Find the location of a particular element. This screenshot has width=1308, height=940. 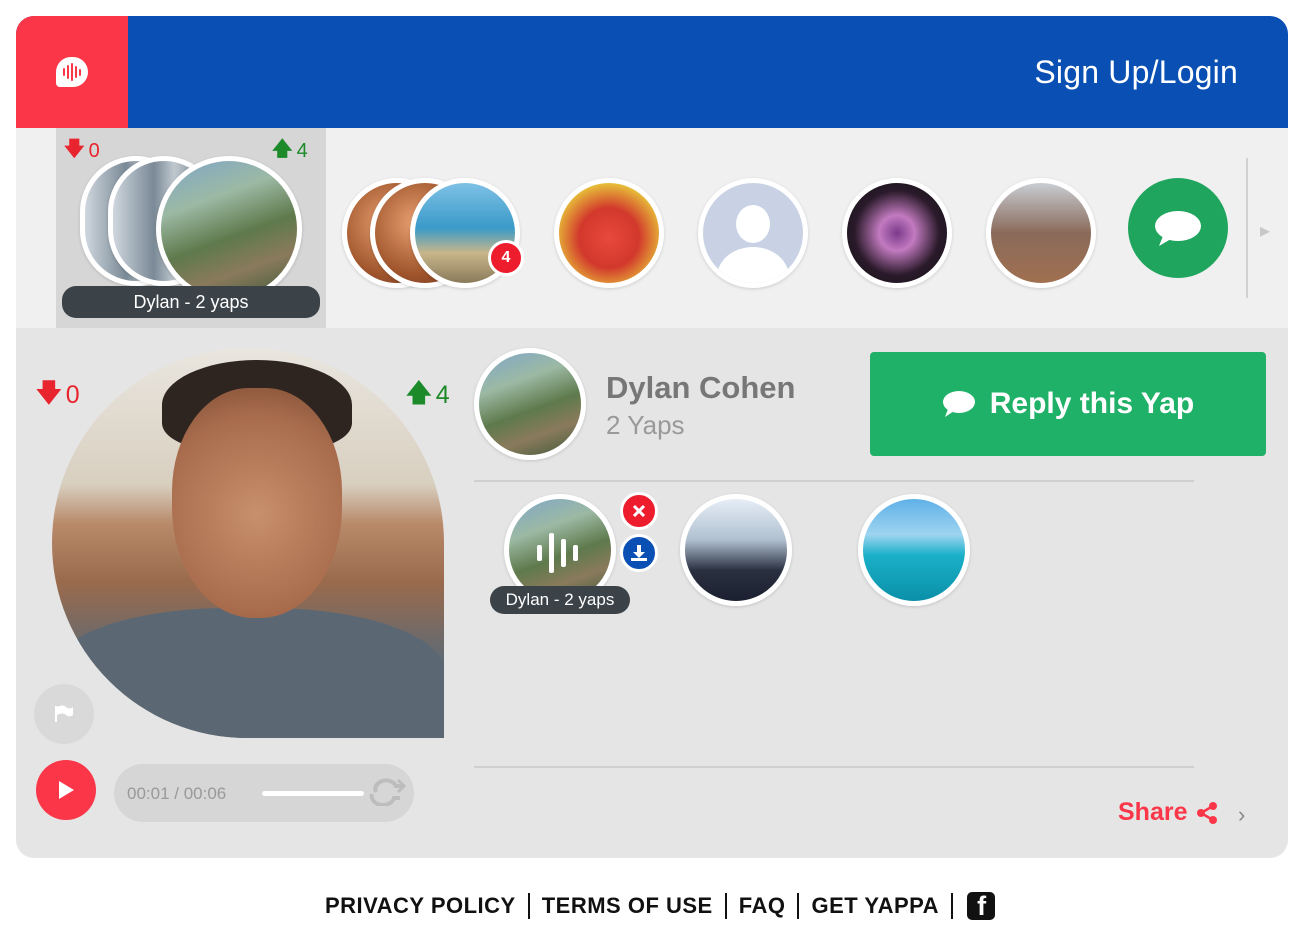

share-icon is located at coordinates (1207, 812).